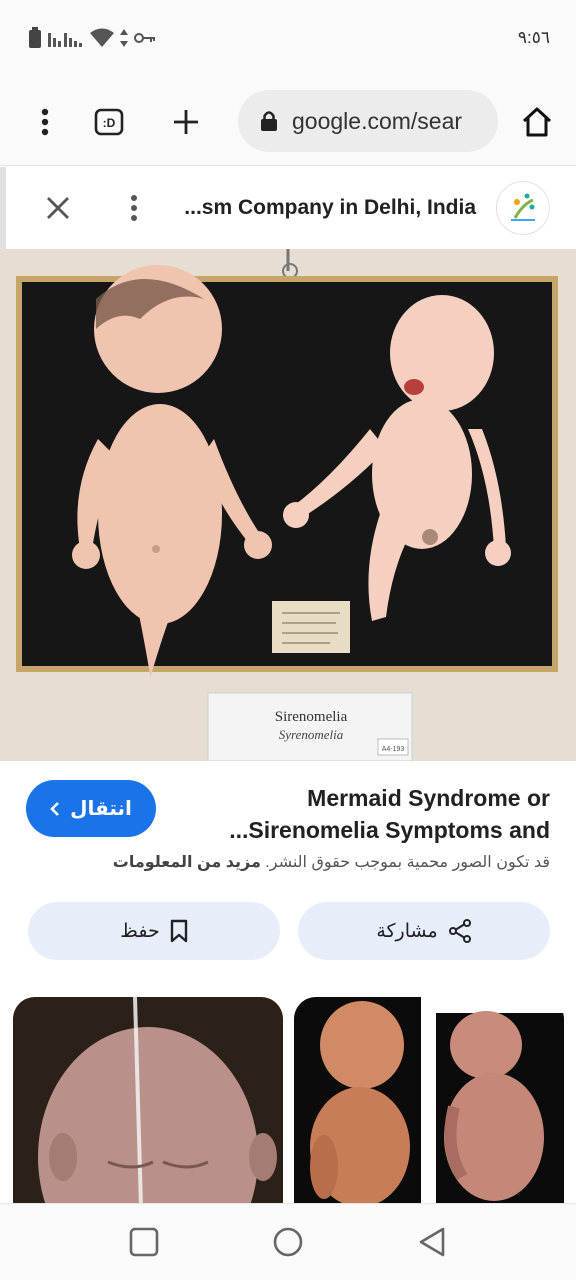 Image resolution: width=576 pixels, height=1280 pixels. Describe the element at coordinates (144, 38) in the screenshot. I see `key-icon` at that location.